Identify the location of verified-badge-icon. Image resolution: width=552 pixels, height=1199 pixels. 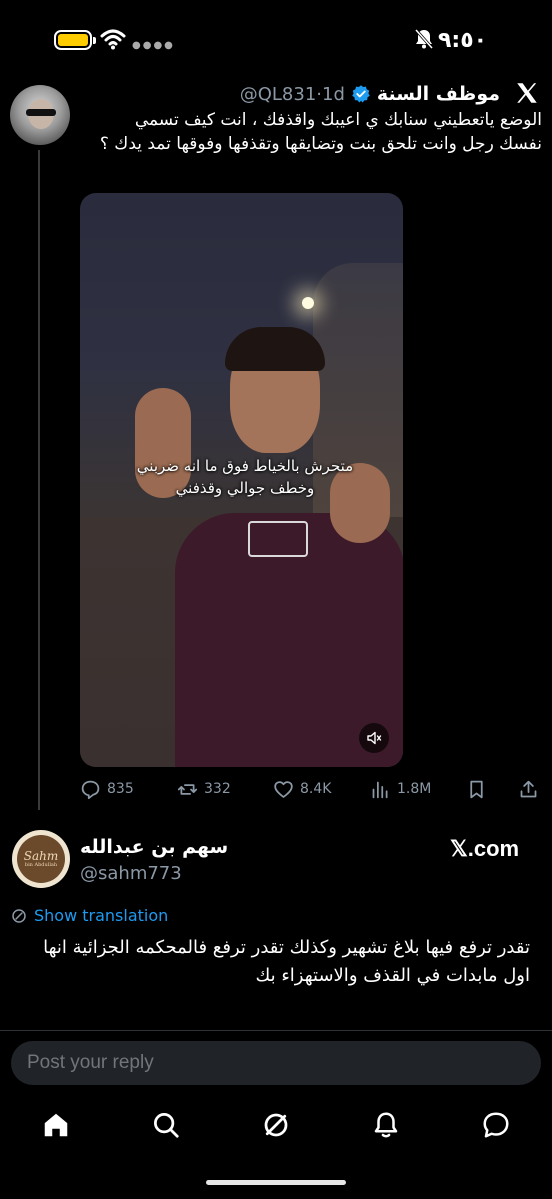
(361, 94).